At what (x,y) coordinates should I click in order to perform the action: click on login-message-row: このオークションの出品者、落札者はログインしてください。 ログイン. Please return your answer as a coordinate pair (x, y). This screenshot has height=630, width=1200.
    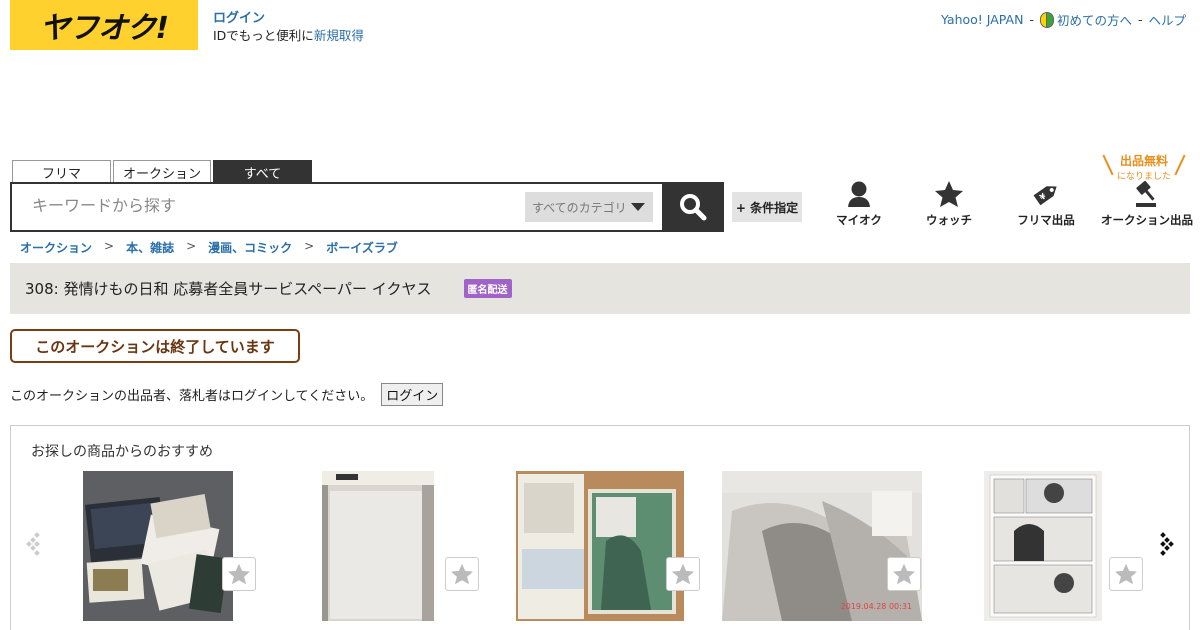
    Looking at the image, I should click on (227, 394).